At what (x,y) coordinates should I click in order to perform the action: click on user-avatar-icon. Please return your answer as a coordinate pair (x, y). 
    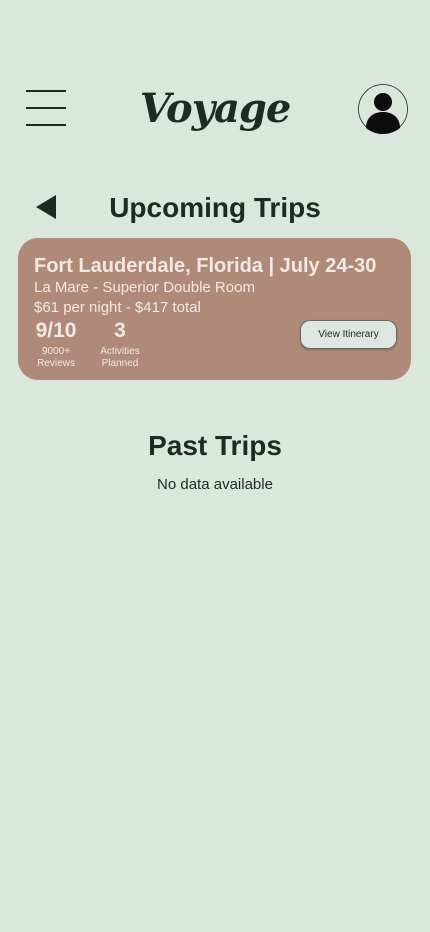
    Looking at the image, I should click on (383, 109).